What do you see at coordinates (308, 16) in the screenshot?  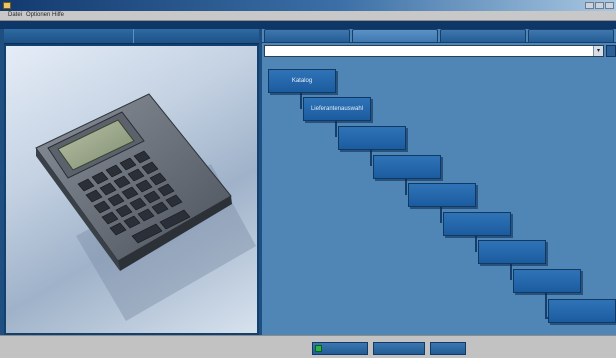 I see `menu-bar: Datei Optionen Hilfe` at bounding box center [308, 16].